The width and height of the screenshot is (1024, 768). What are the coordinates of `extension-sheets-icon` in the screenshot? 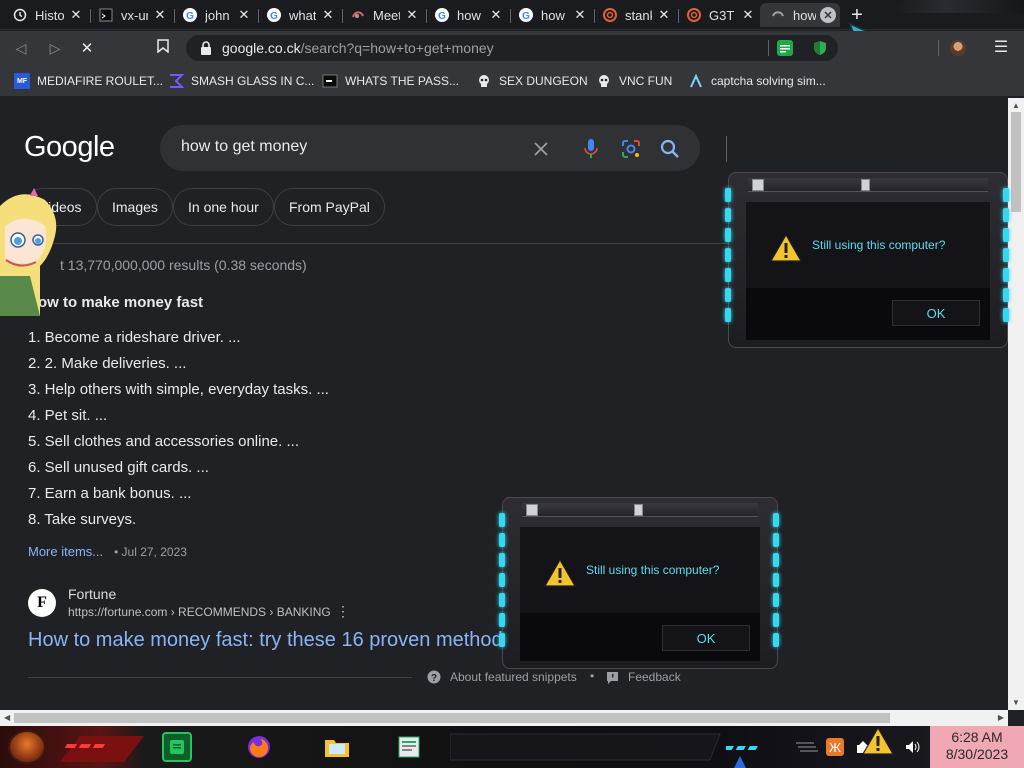 It's located at (785, 48).